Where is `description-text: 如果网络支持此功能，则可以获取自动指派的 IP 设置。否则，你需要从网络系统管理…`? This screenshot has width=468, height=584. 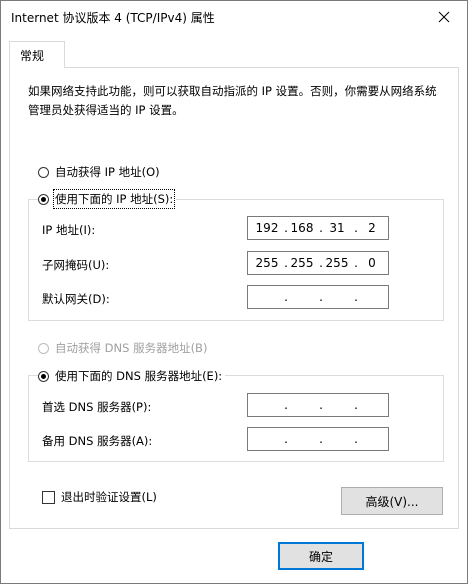 description-text: 如果网络支持此功能，则可以获取自动指派的 IP 设置。否则，你需要从网络系统管理… is located at coordinates (232, 100).